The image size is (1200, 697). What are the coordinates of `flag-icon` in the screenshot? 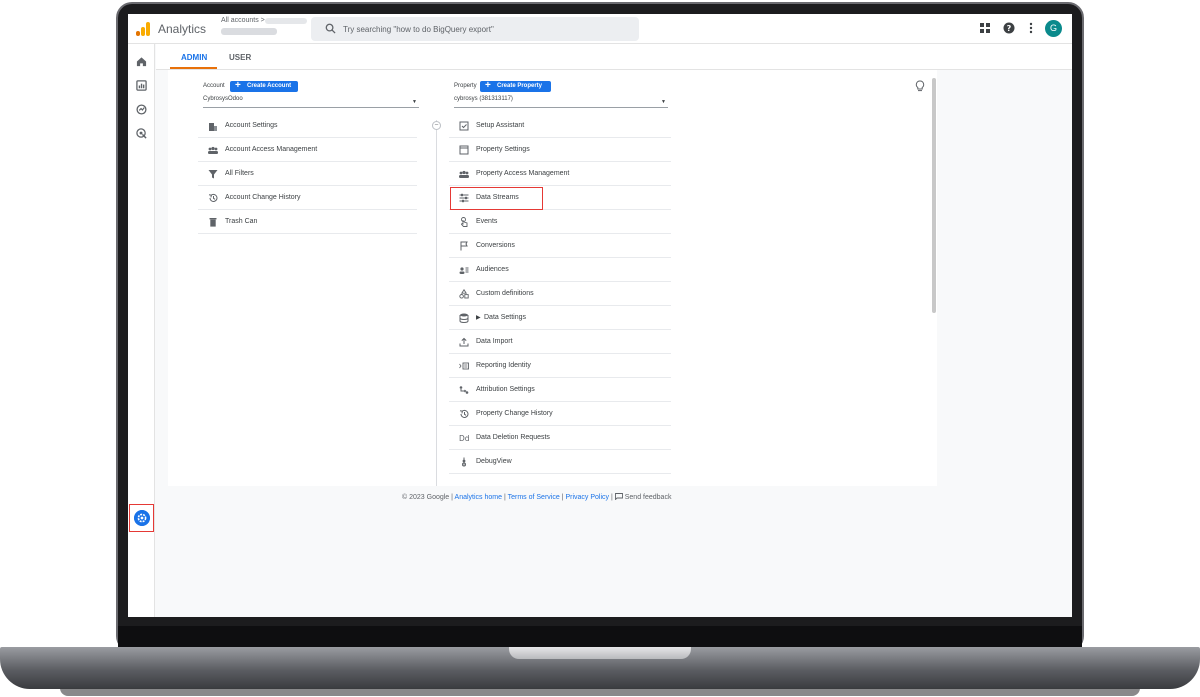 It's located at (464, 246).